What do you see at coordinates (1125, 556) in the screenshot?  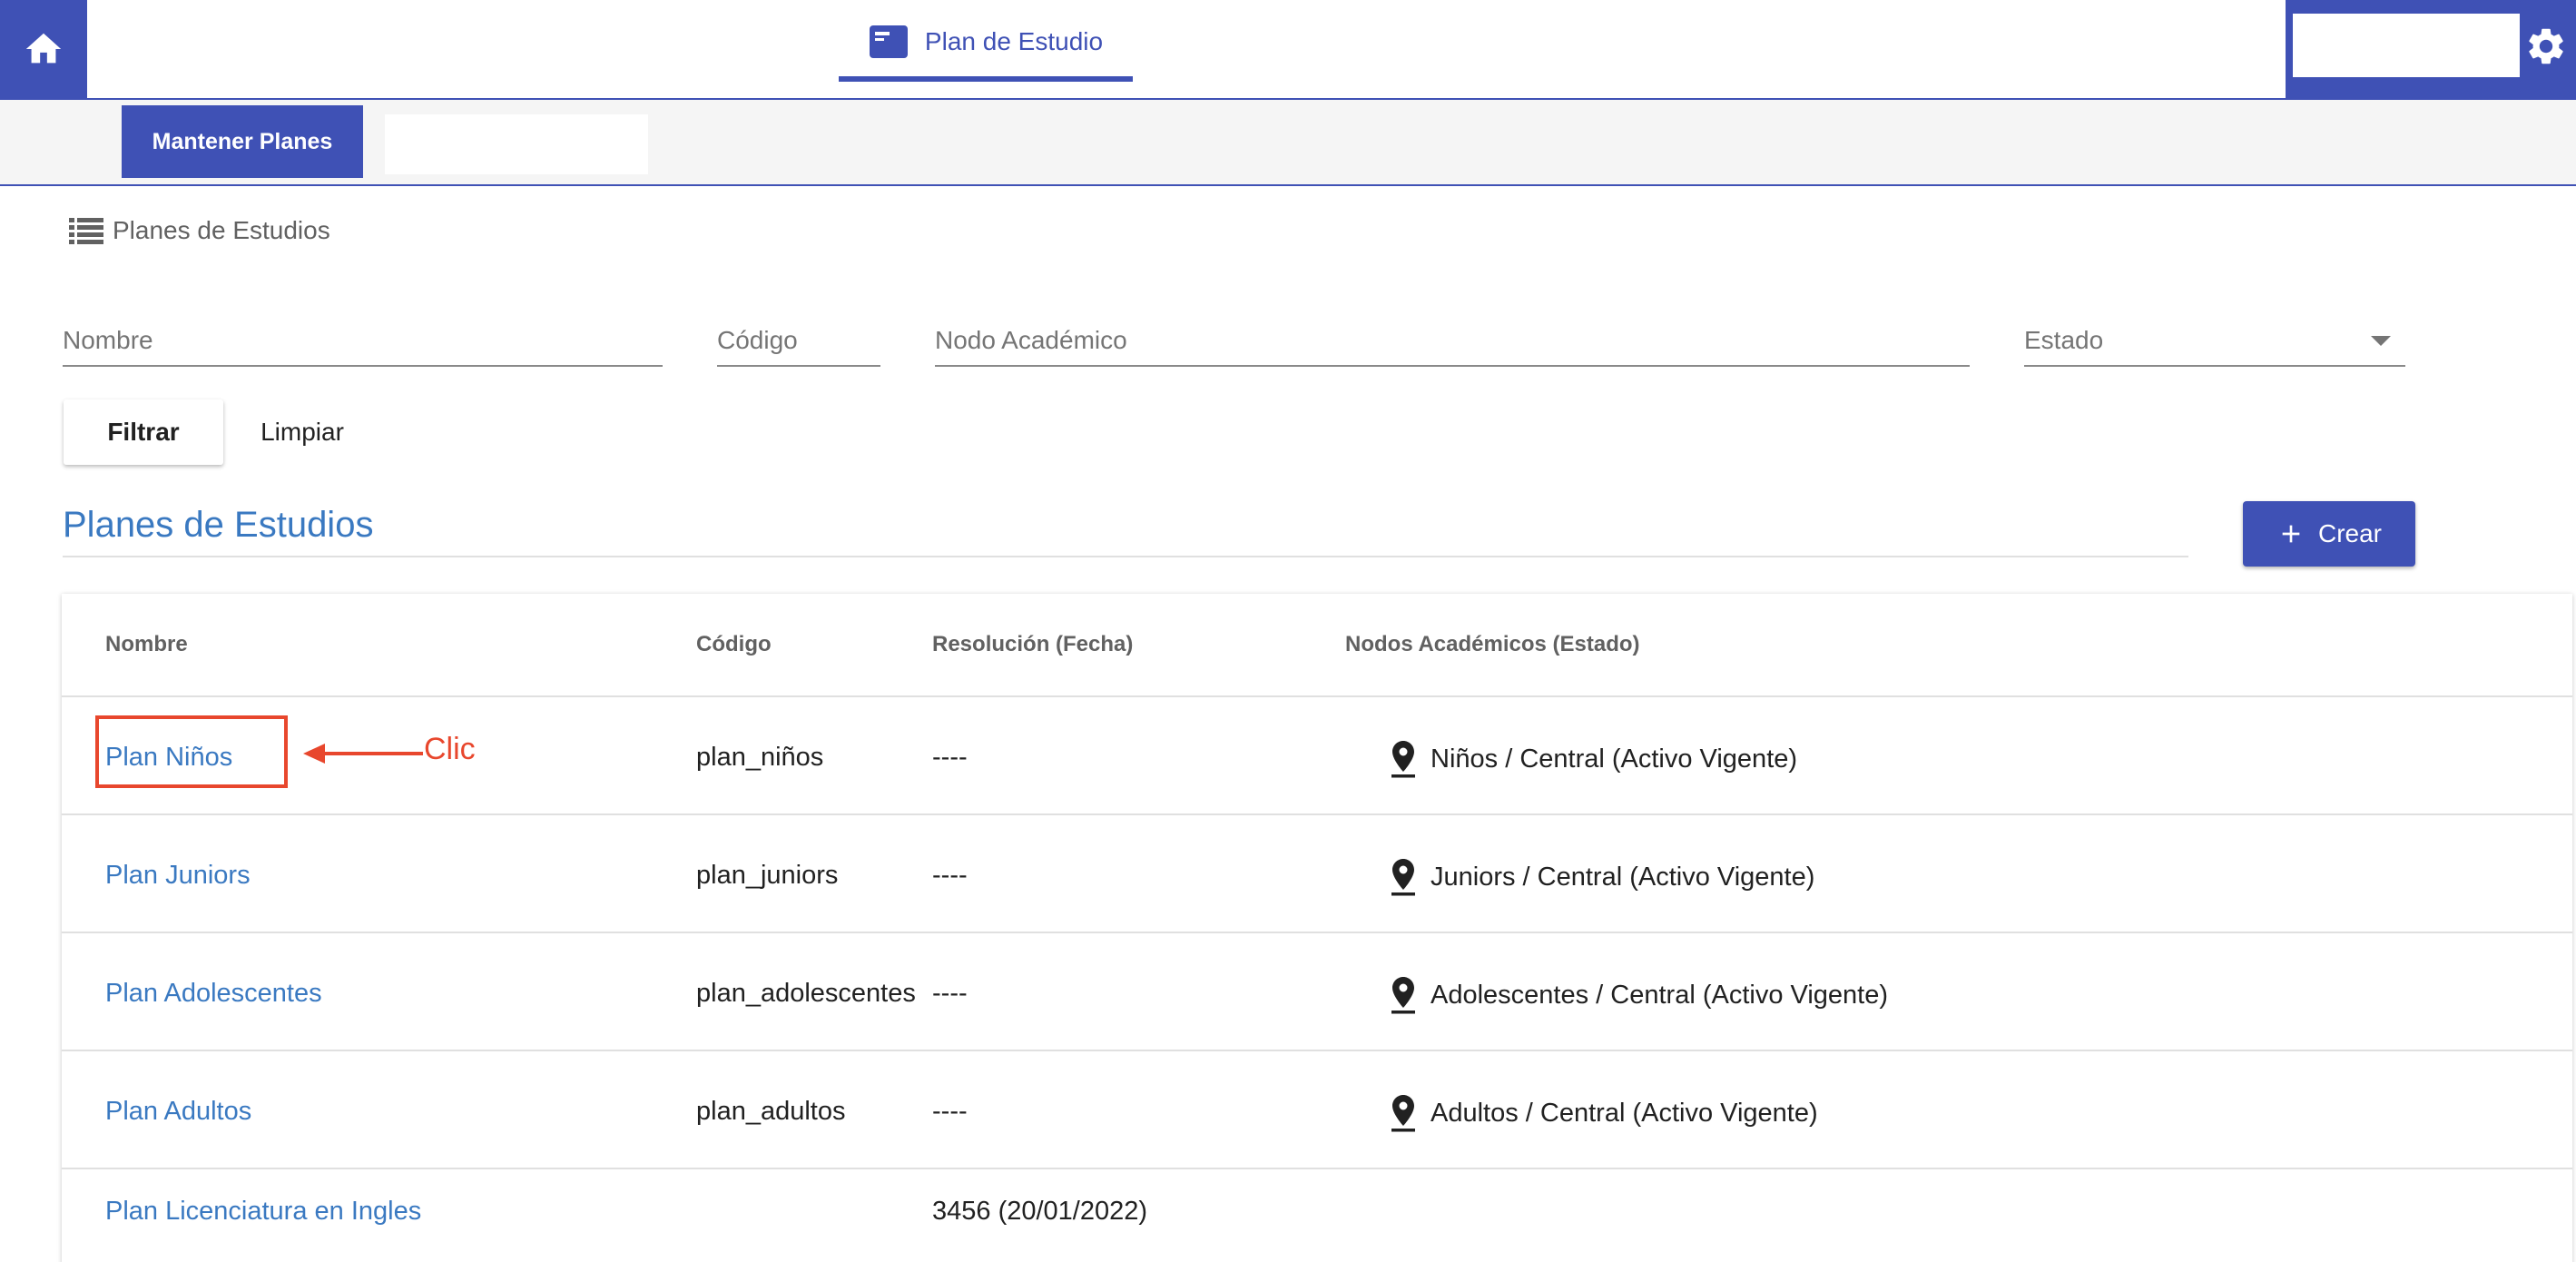 I see `section-divider` at bounding box center [1125, 556].